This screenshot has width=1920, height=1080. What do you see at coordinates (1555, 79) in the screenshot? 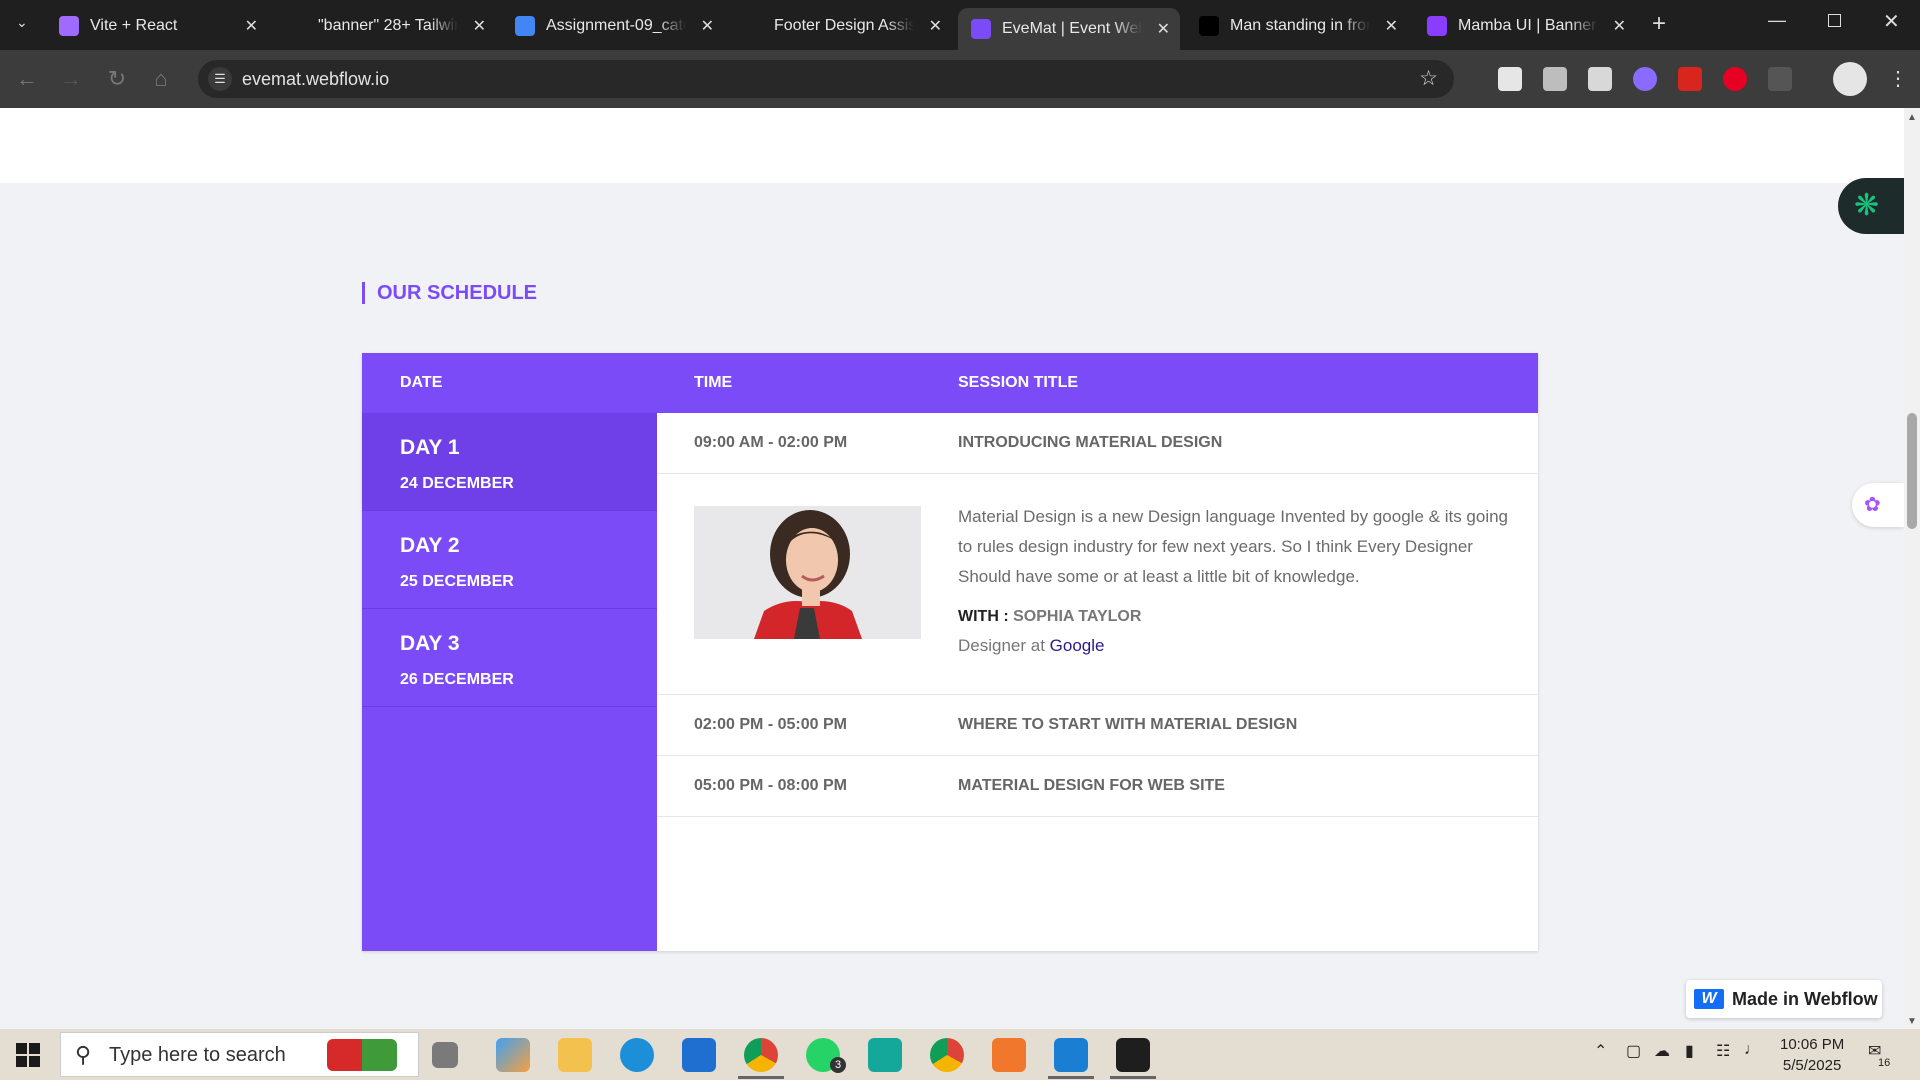
I see `extension-puzzle-1-icon` at bounding box center [1555, 79].